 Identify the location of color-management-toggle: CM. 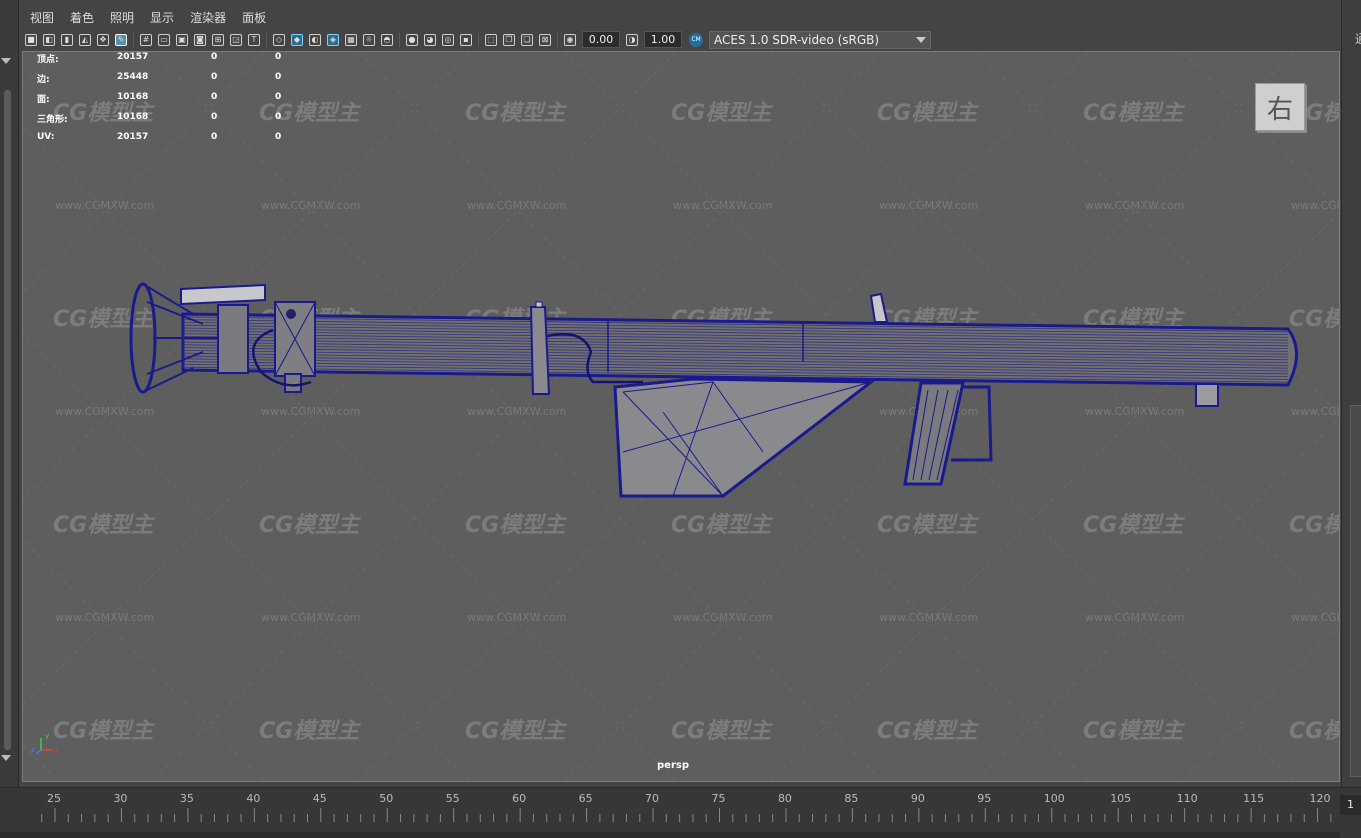
(696, 39).